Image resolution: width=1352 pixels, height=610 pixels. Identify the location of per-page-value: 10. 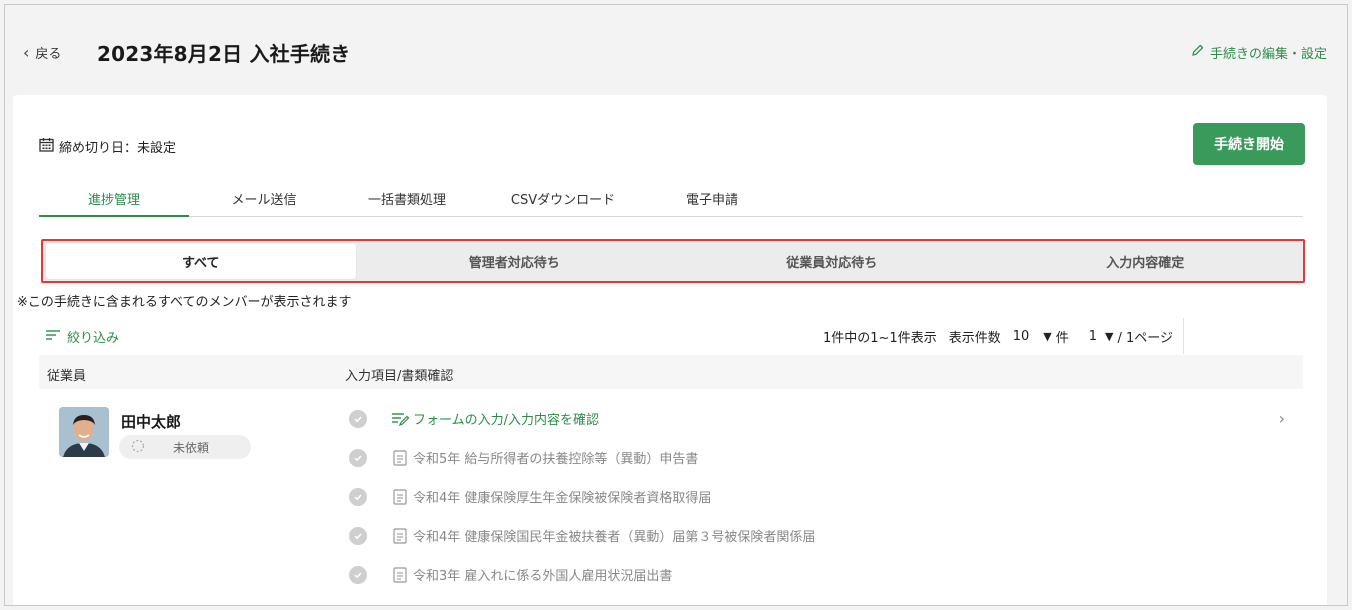
(1021, 336).